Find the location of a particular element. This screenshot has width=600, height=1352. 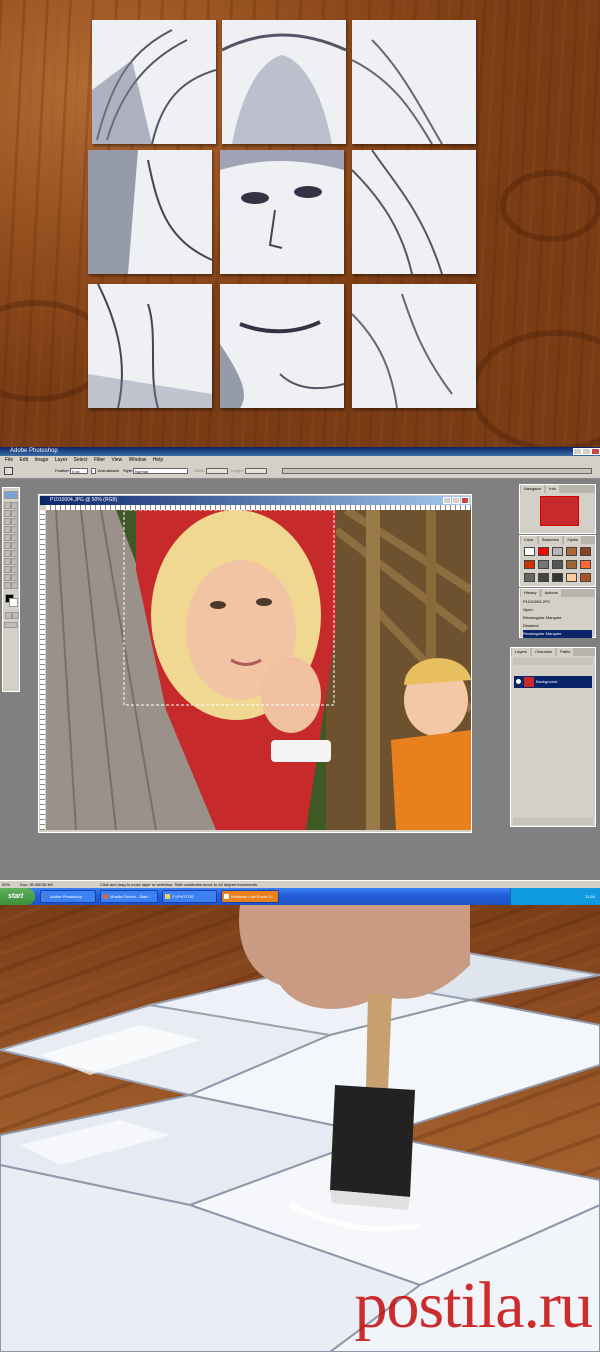

antialiased-checkbox is located at coordinates (93, 471).